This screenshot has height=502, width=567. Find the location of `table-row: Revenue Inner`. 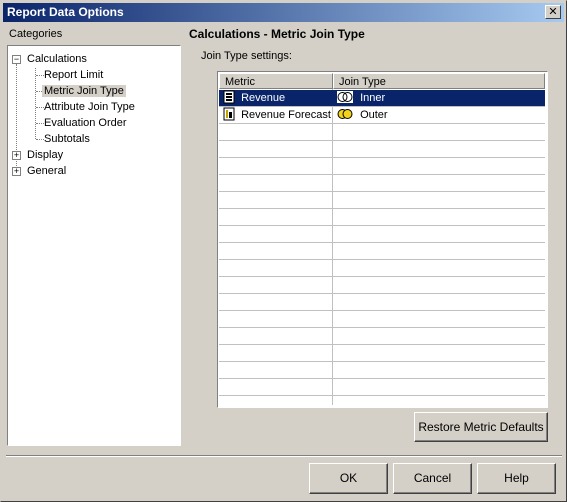

table-row: Revenue Inner is located at coordinates (382, 98).